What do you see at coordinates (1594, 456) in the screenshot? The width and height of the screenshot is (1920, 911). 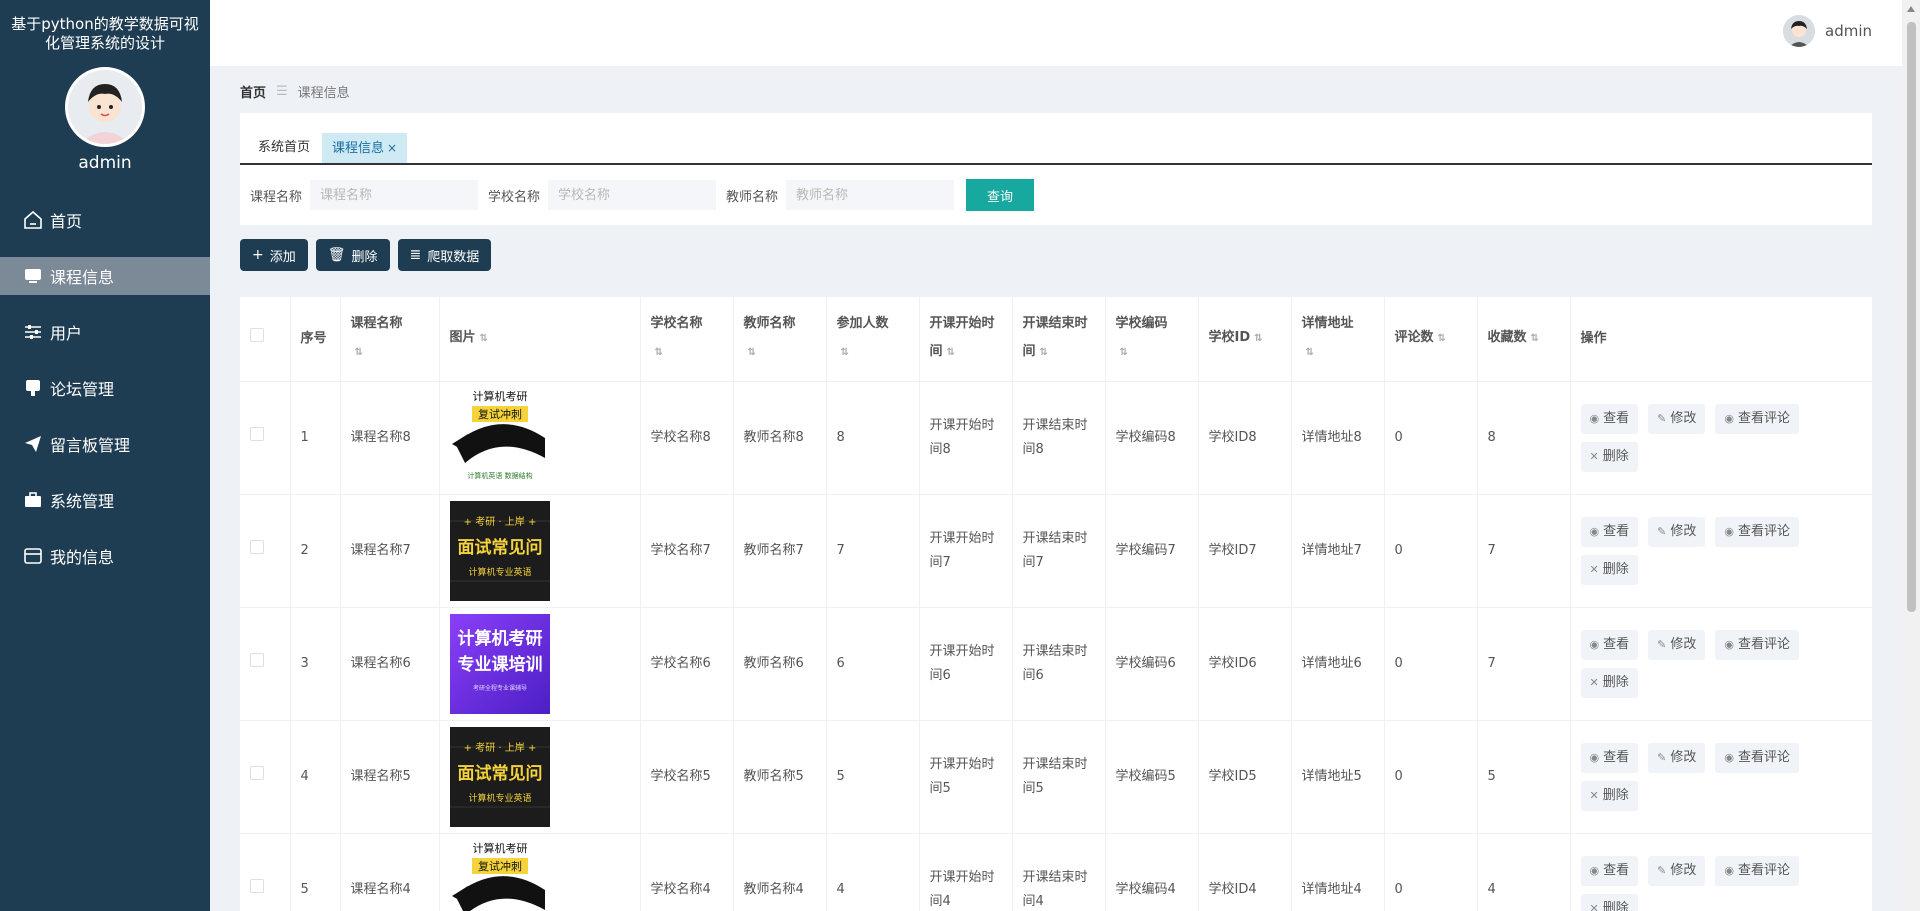 I see `close-icon: ✕` at bounding box center [1594, 456].